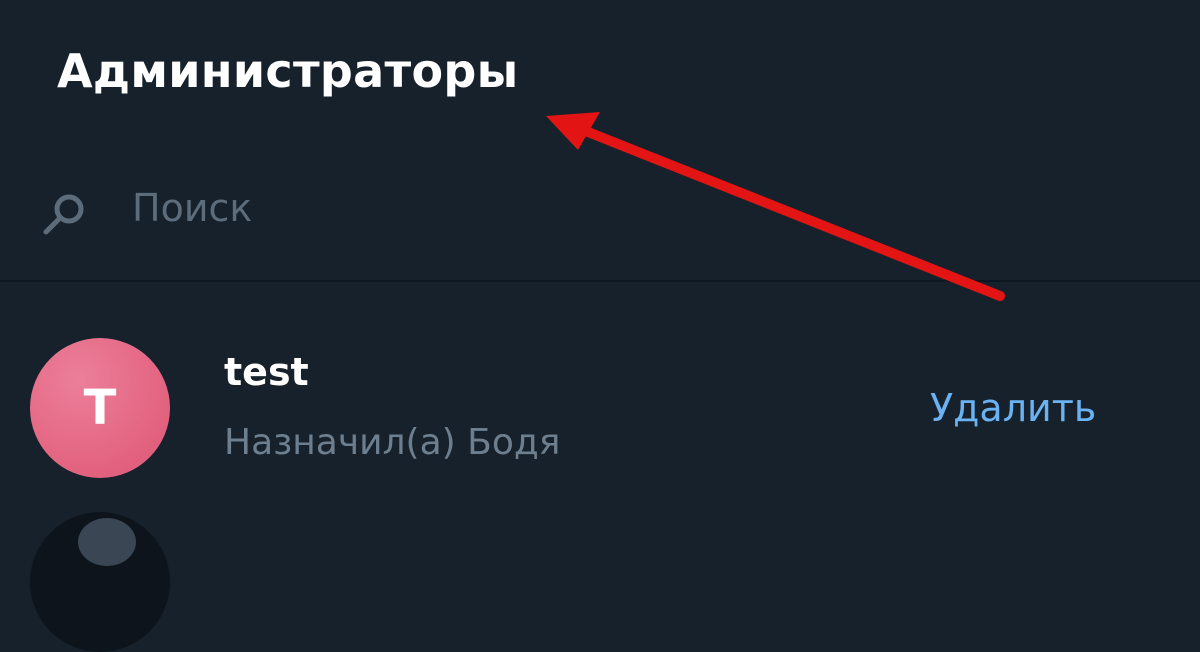 Image resolution: width=1200 pixels, height=652 pixels. I want to click on avatar-image, so click(107, 542).